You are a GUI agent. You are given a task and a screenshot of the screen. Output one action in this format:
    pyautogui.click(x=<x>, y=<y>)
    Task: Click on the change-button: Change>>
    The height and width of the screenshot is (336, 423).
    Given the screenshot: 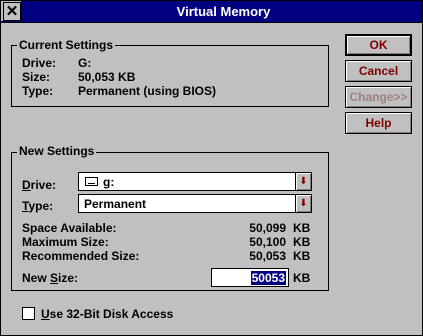 What is the action you would take?
    pyautogui.click(x=378, y=97)
    